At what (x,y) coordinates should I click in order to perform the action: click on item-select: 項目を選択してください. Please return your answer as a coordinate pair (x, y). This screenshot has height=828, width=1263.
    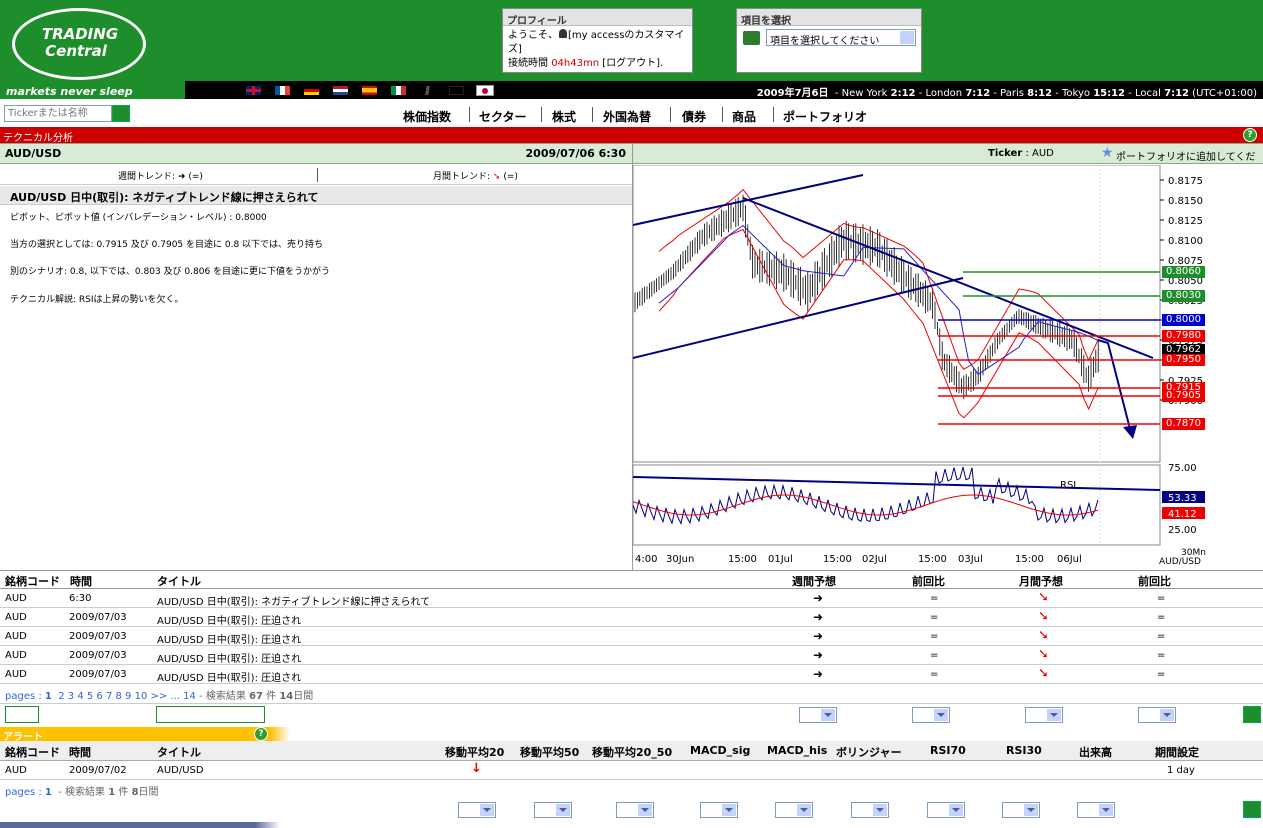
    Looking at the image, I should click on (841, 38).